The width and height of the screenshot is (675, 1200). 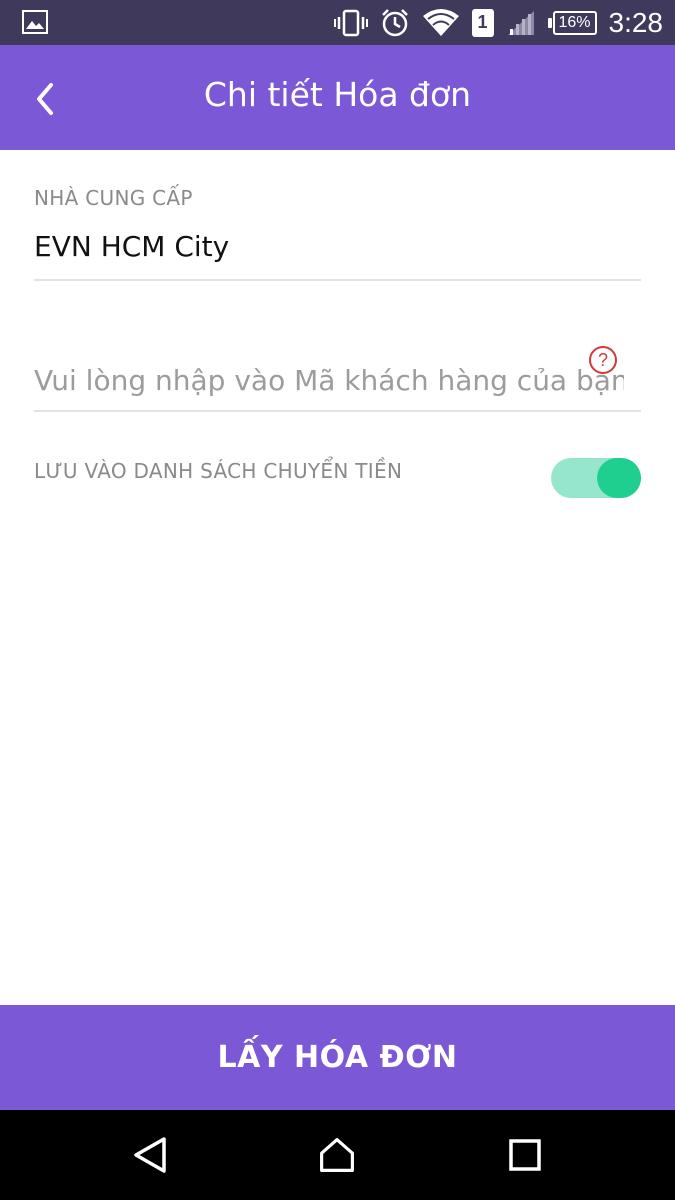 I want to click on get-bill-button: LẤY HÓA ĐƠN, so click(x=337, y=1057).